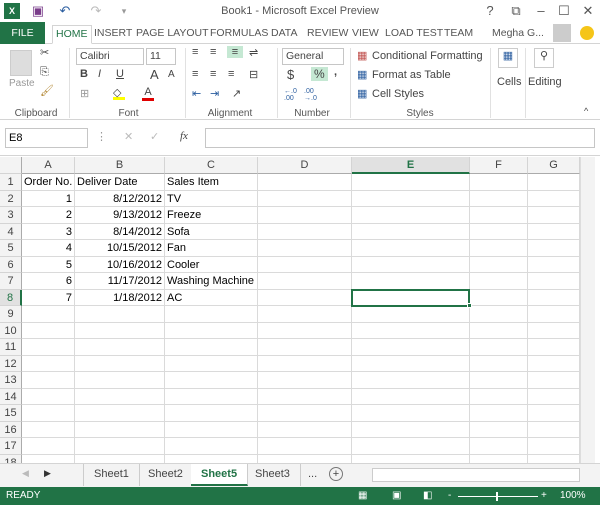 This screenshot has height=505, width=600. What do you see at coordinates (48, 363) in the screenshot?
I see `cell-A12` at bounding box center [48, 363].